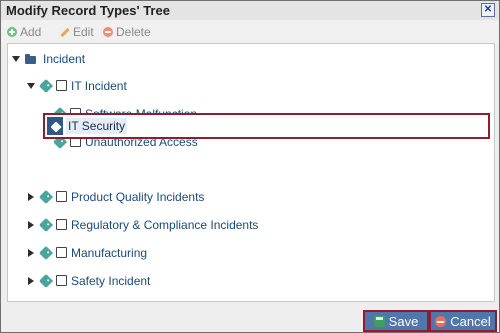  Describe the element at coordinates (138, 86) in the screenshot. I see `tree-node-it-incident: IT Incident` at that location.